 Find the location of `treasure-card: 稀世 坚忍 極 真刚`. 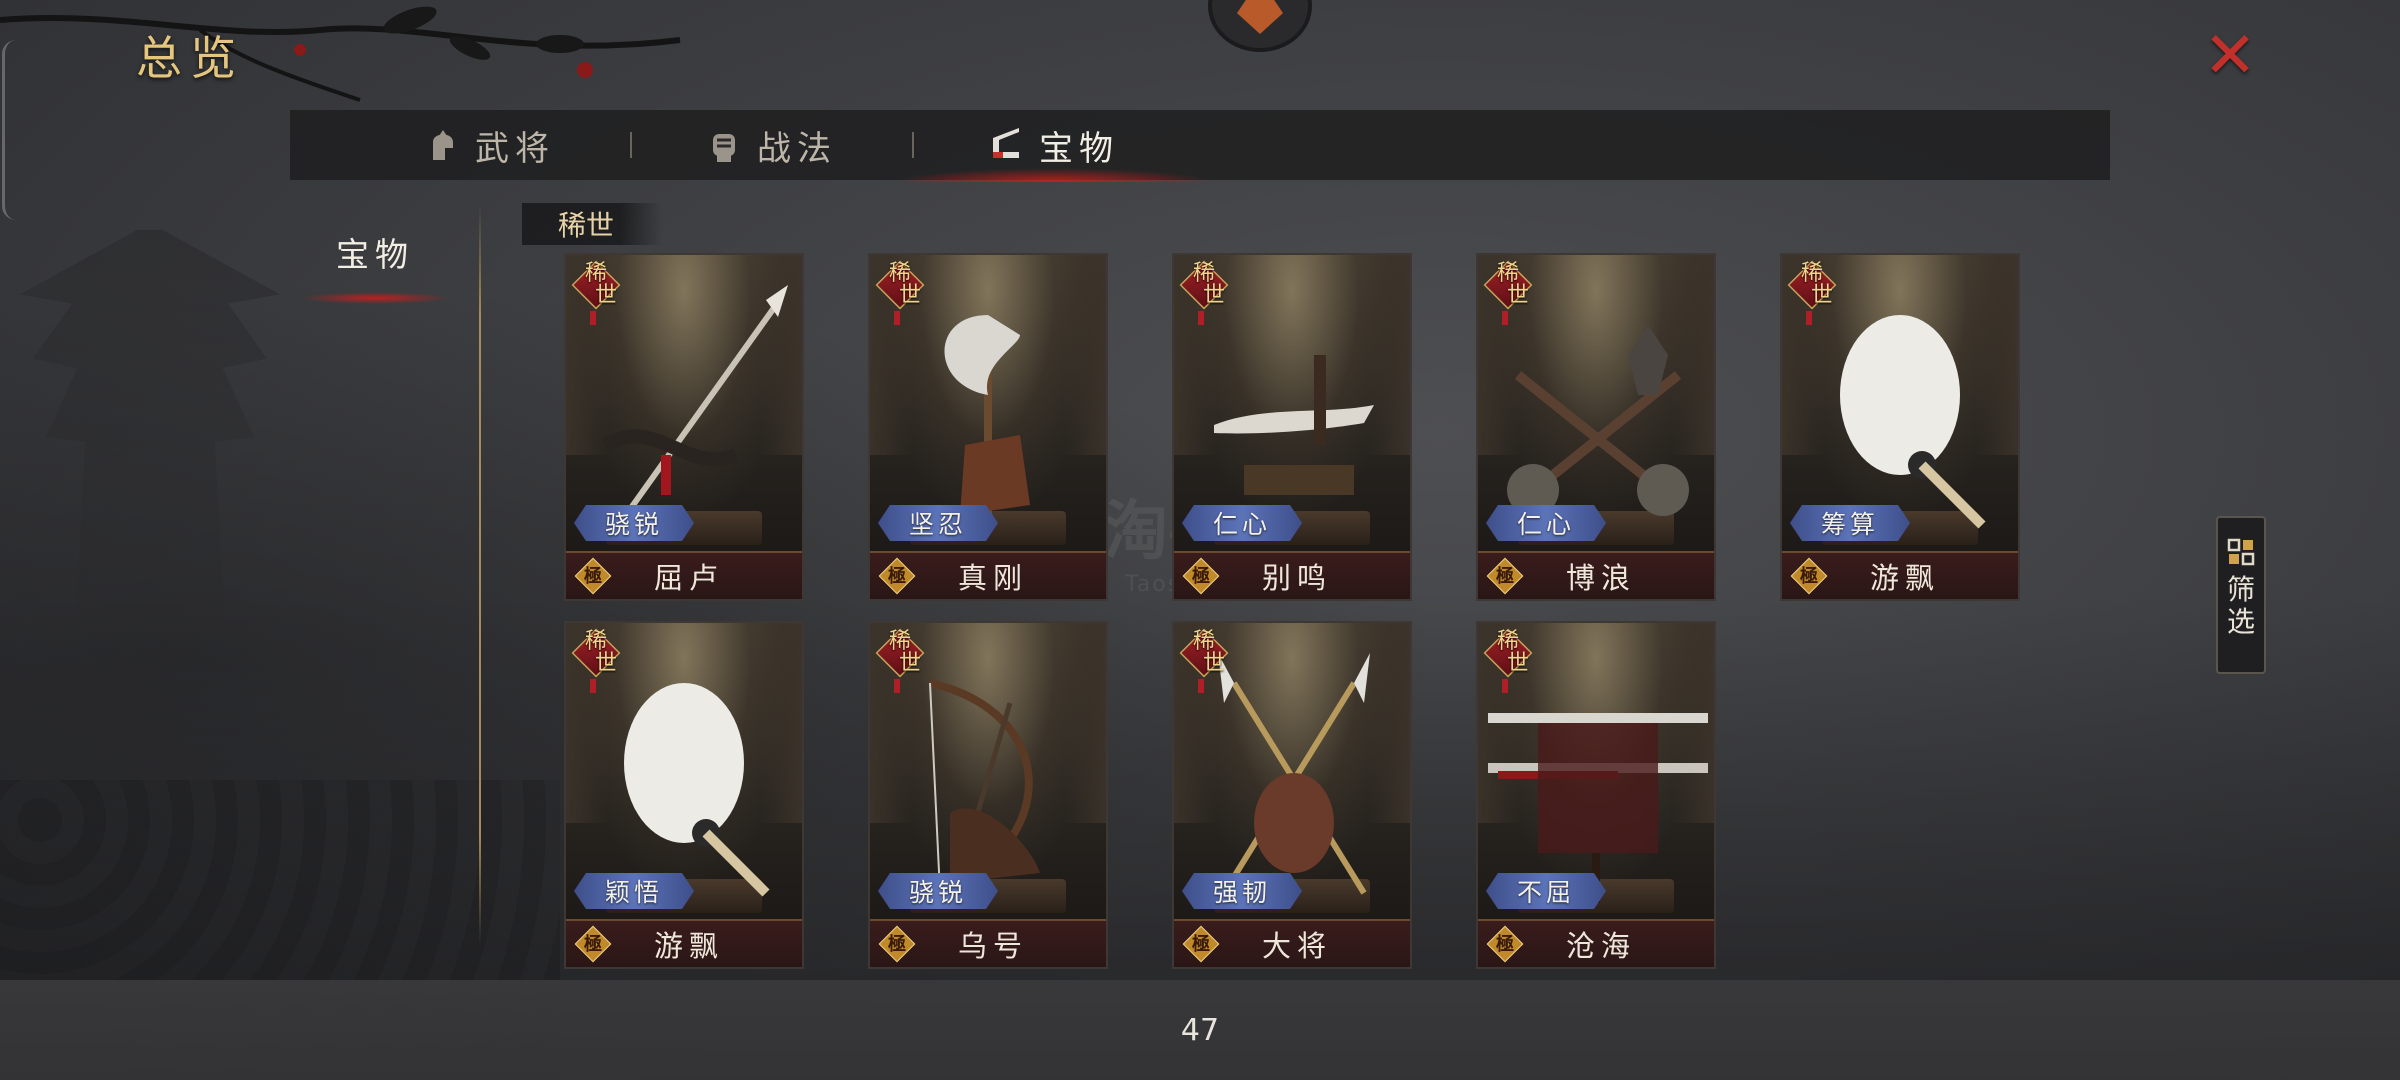

treasure-card: 稀世 坚忍 極 真刚 is located at coordinates (988, 427).